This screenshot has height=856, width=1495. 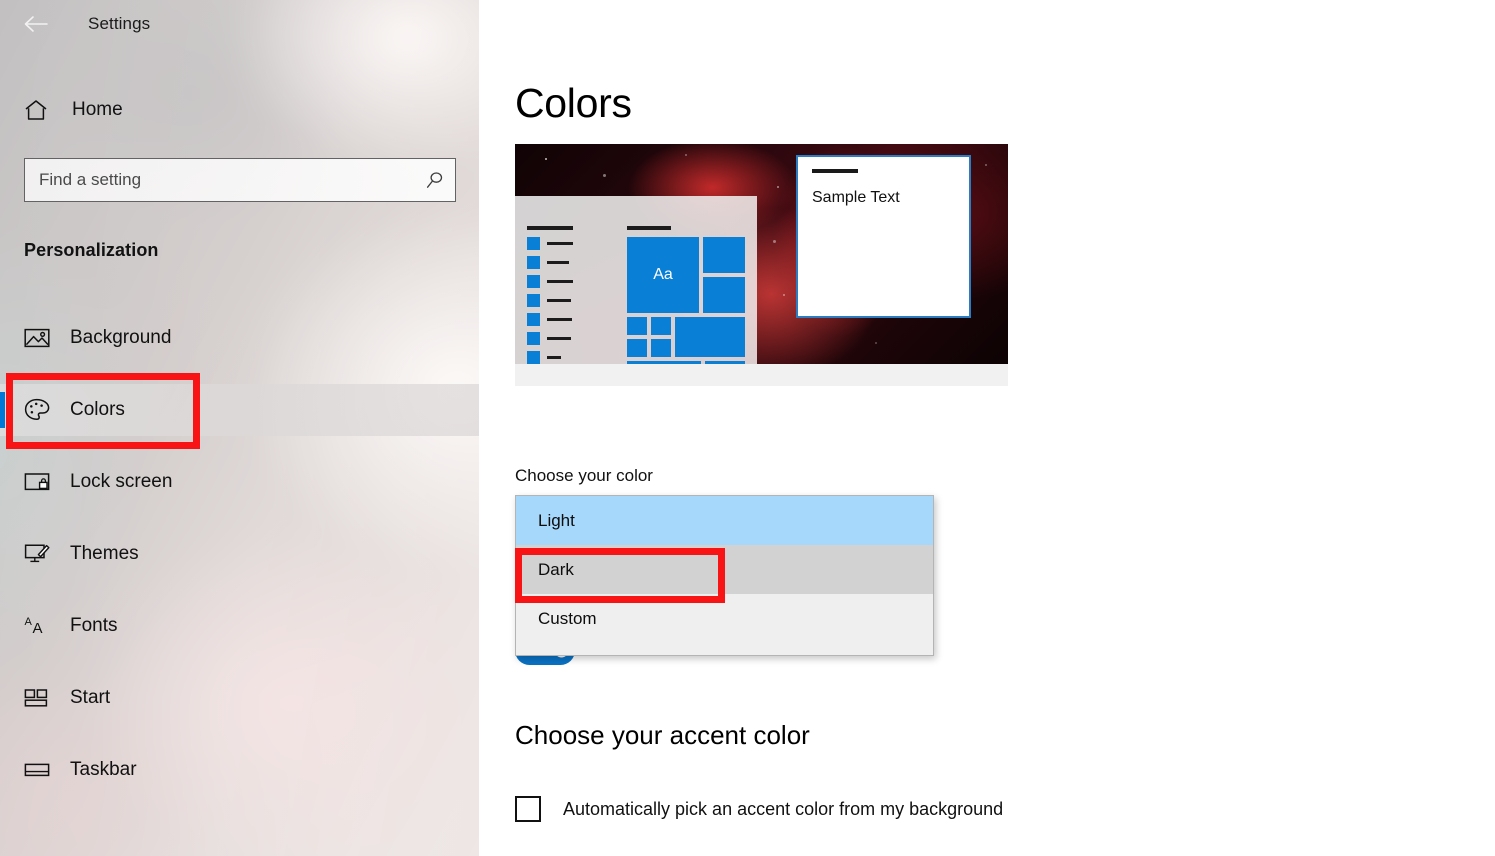 I want to click on dropdown-option-custom: Custom, so click(x=724, y=618).